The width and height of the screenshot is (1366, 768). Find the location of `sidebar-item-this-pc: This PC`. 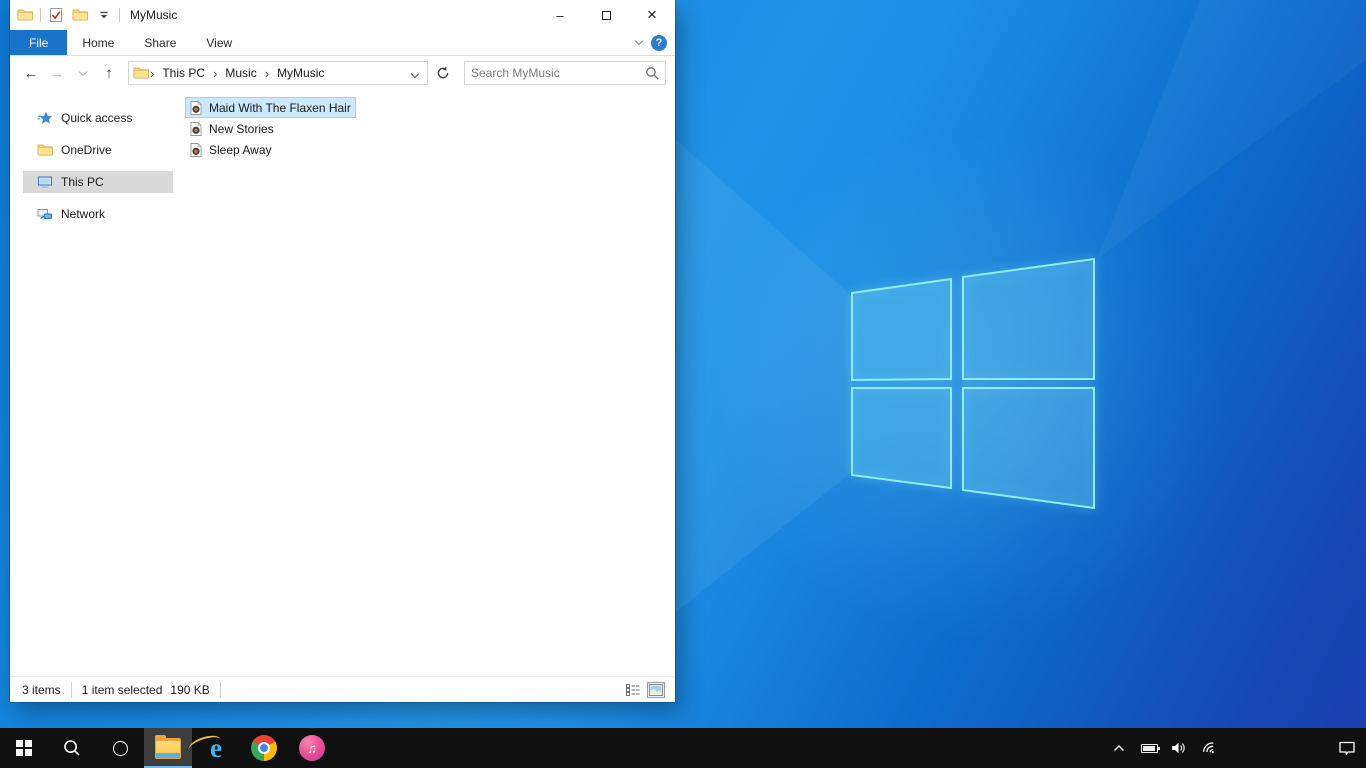

sidebar-item-this-pc: This PC is located at coordinates (98, 182).